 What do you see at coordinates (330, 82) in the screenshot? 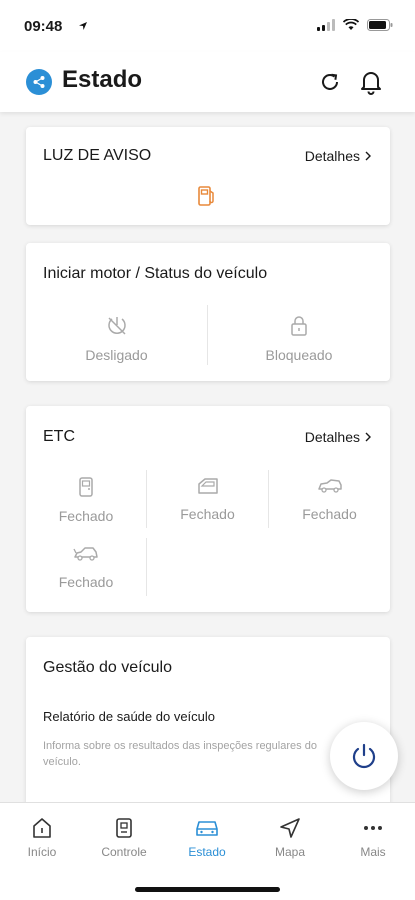
I see `refresh-icon` at bounding box center [330, 82].